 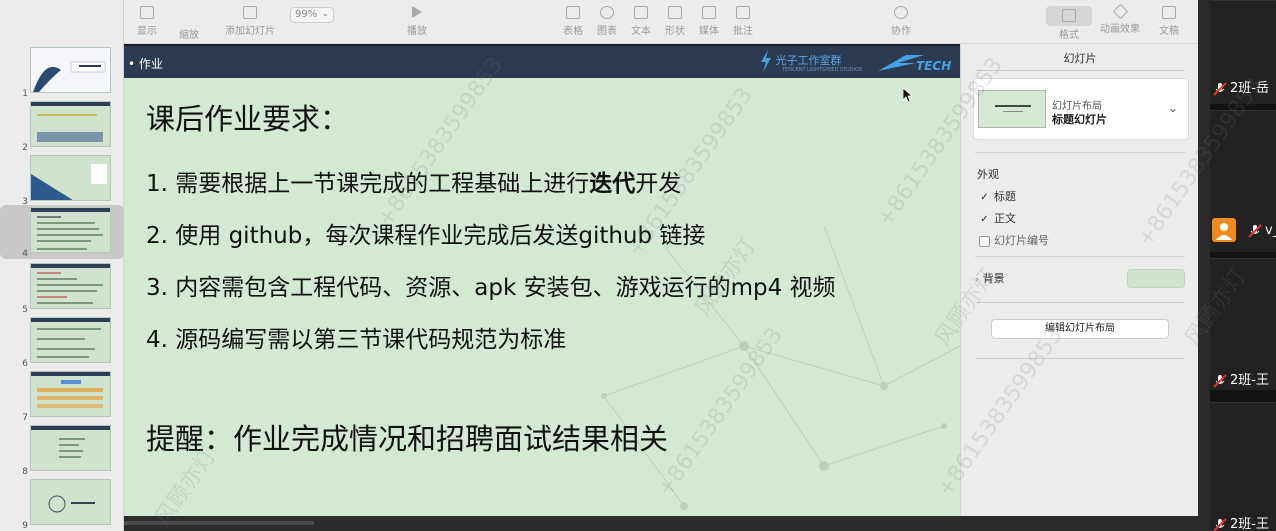 What do you see at coordinates (505, 288) in the screenshot?
I see `item-text: 内容需包含工程代码、资源、apk 安装包、游戏运行的mp4 视频` at bounding box center [505, 288].